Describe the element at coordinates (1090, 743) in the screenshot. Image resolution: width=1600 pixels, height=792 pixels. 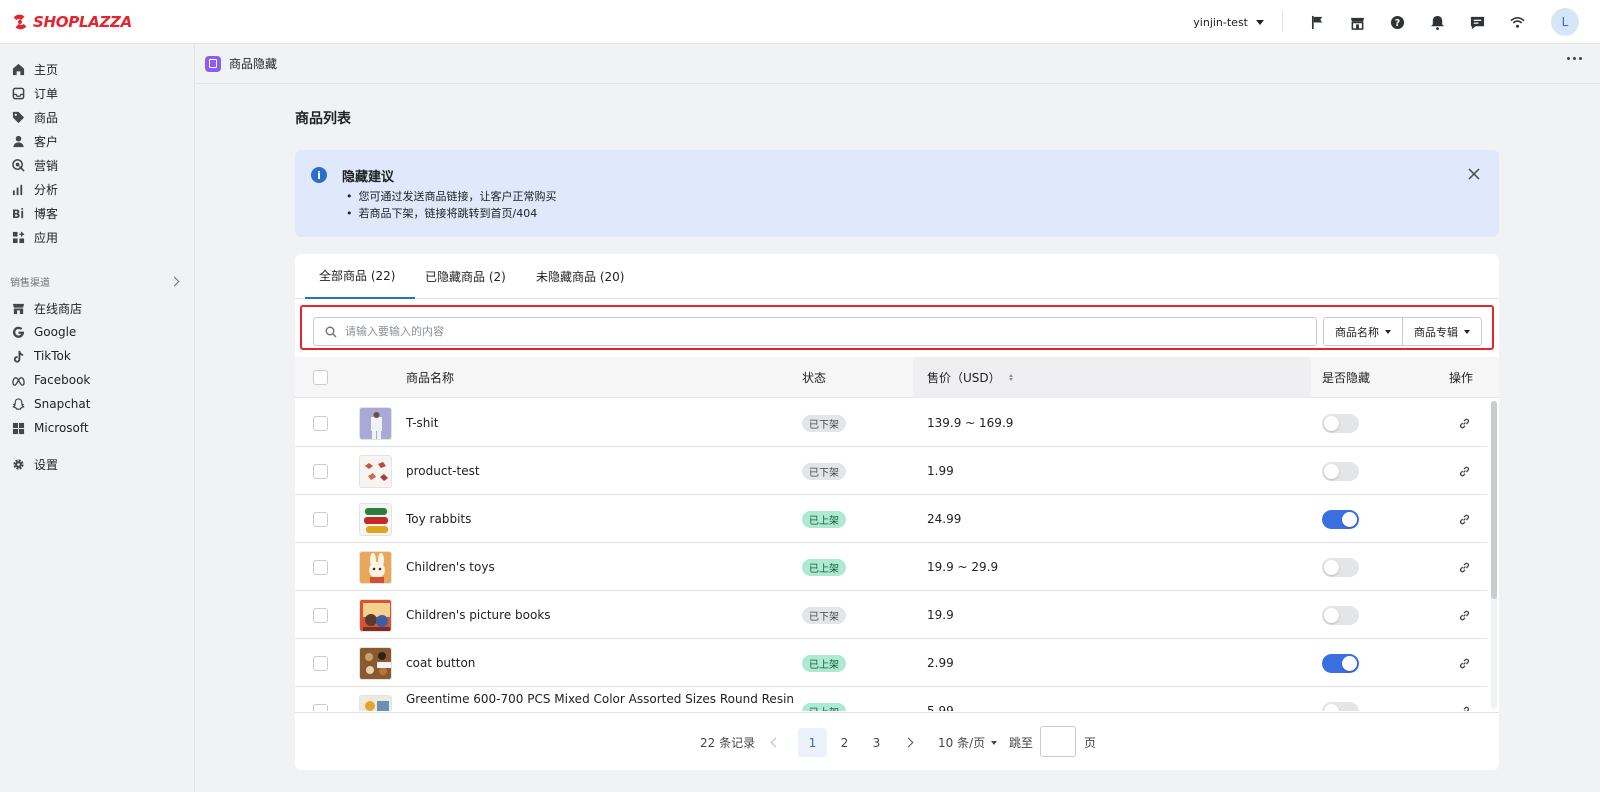
I see `page-suffix: 页` at that location.